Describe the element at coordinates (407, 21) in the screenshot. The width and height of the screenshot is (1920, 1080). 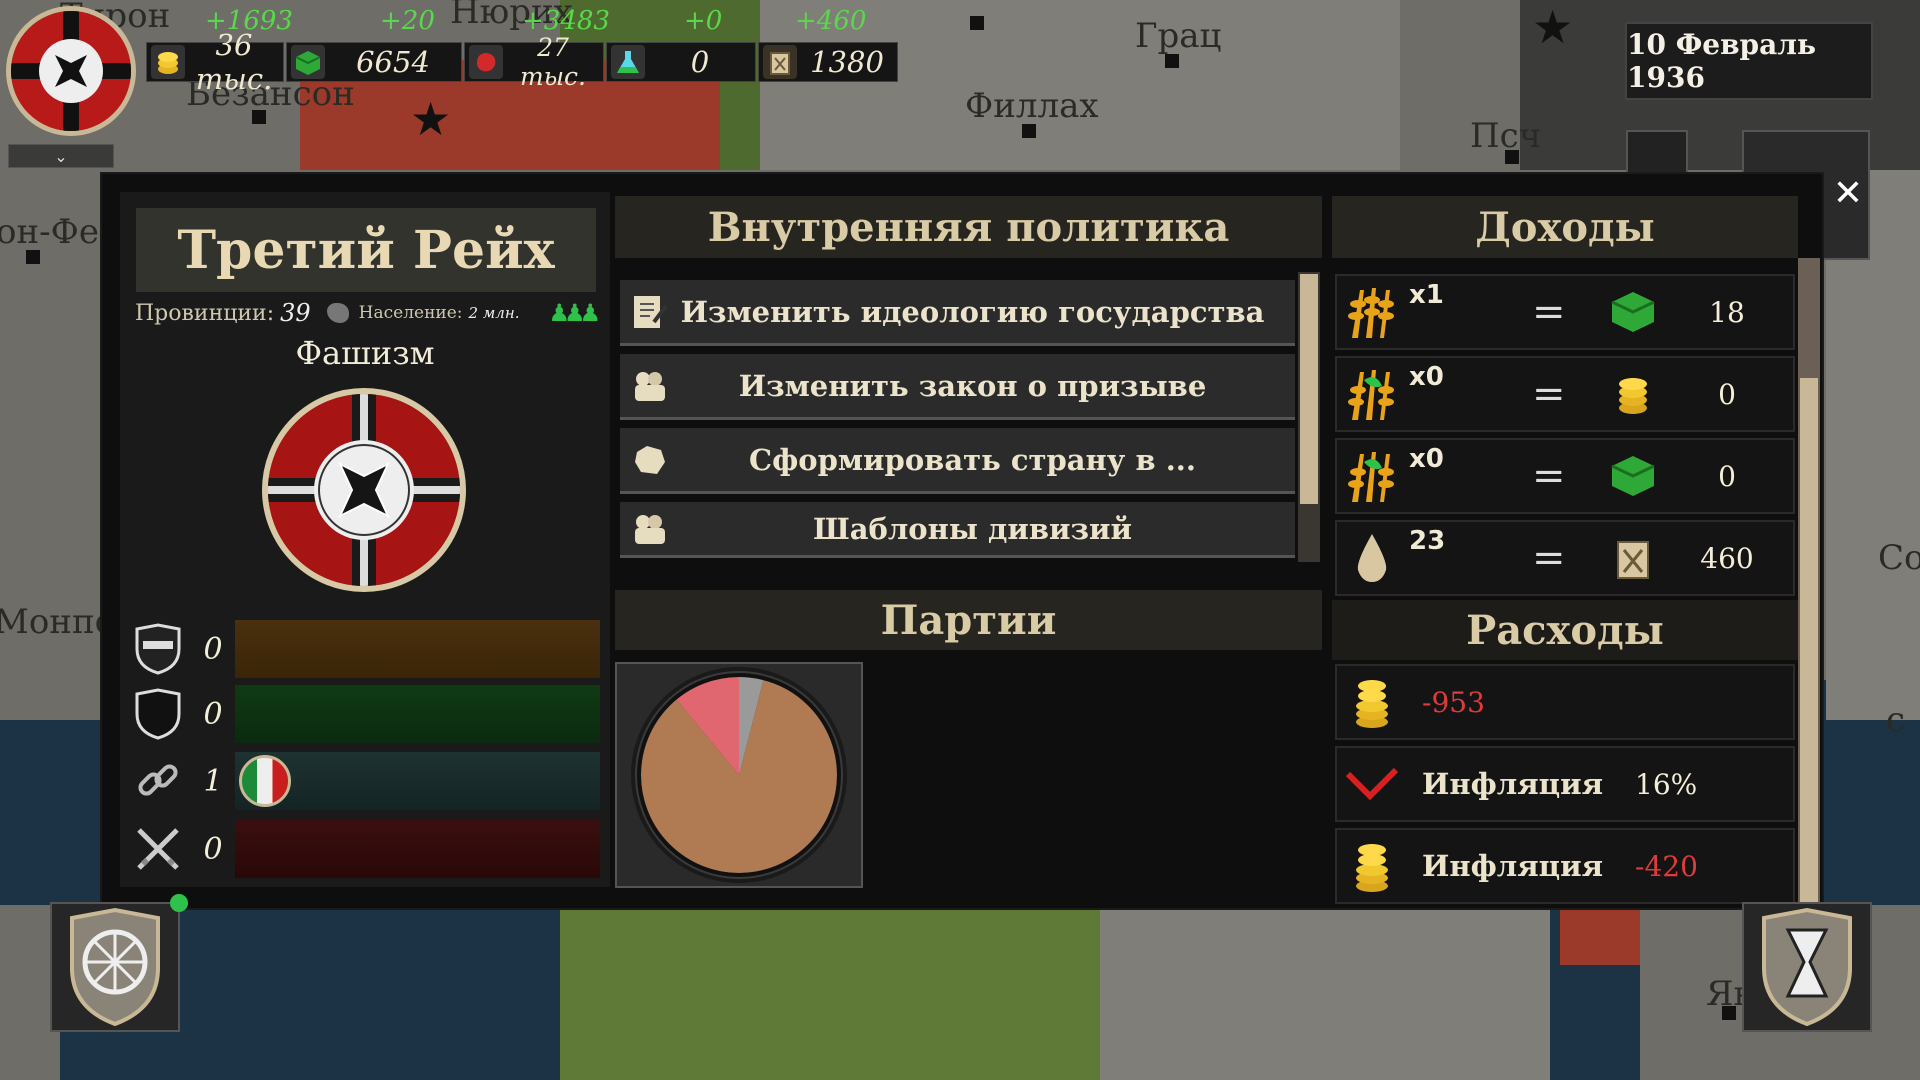
I see `resource-delta: +20` at that location.